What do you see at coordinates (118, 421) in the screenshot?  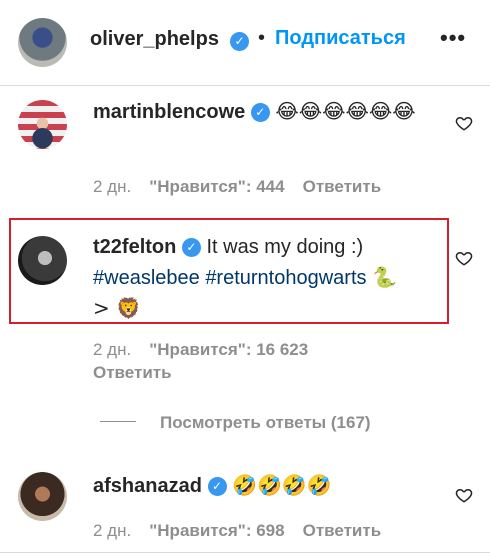 I see `view-replies-line` at bounding box center [118, 421].